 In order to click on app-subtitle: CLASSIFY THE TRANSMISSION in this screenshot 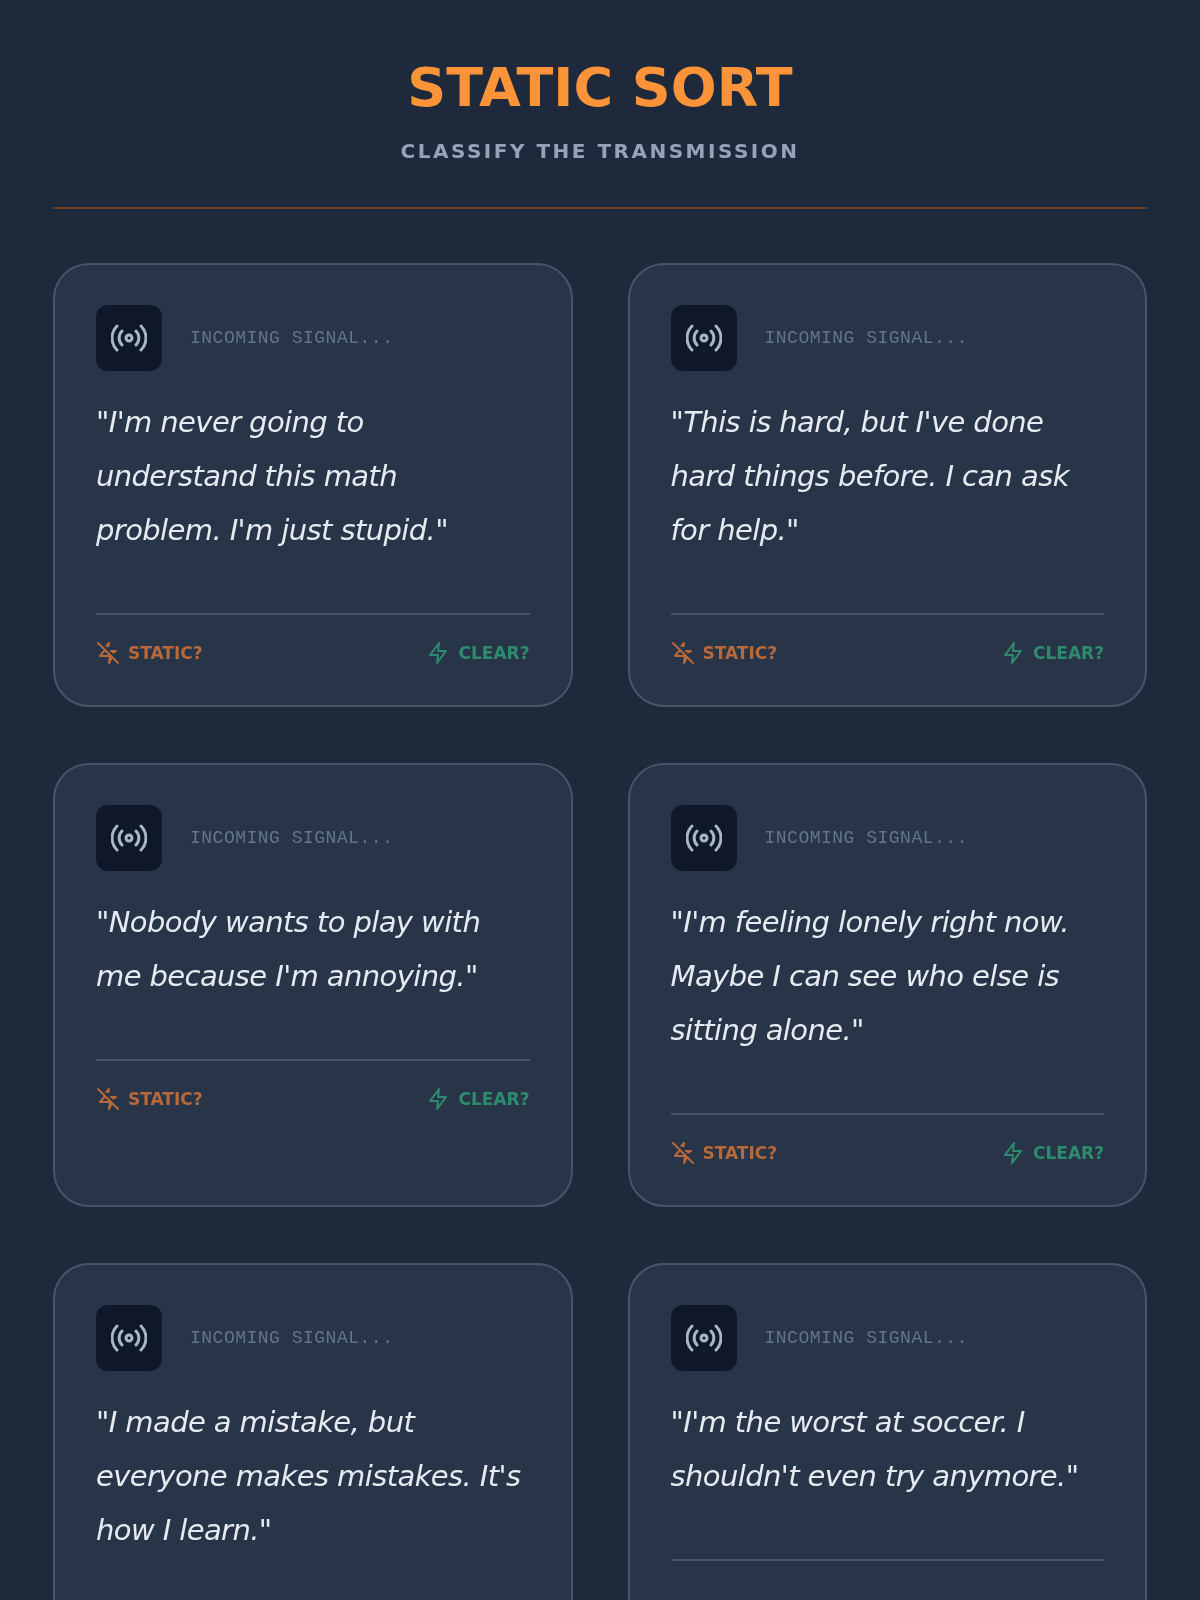, I will do `click(600, 151)`.